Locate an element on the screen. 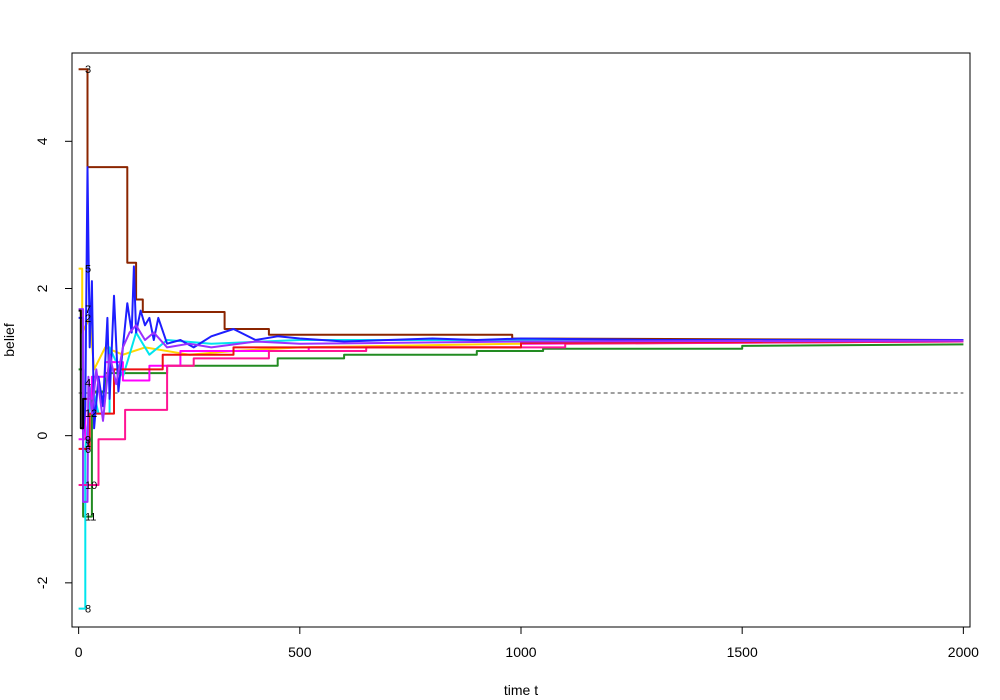  y-tick-label: 2 is located at coordinates (42, 288).